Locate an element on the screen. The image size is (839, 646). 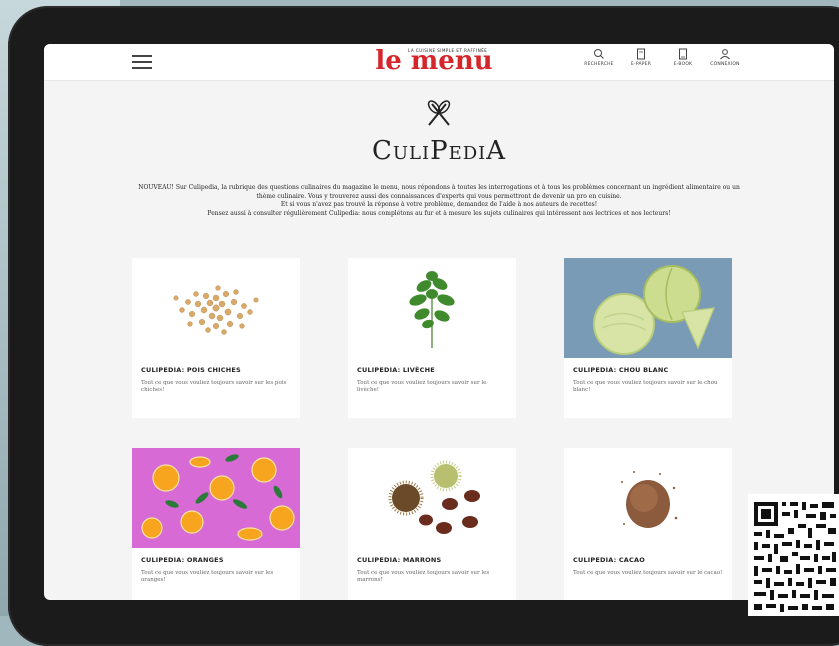
whisk-icon is located at coordinates (439, 113).